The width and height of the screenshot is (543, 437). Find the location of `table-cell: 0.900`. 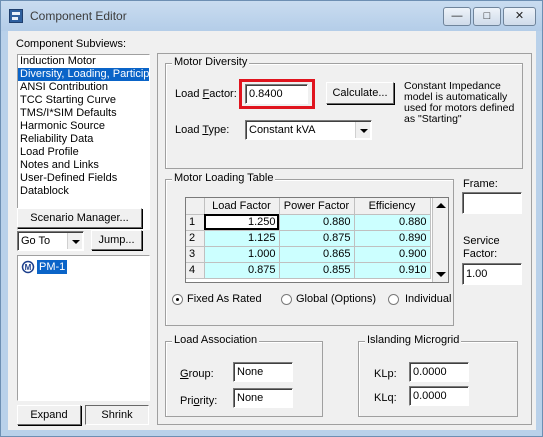

table-cell: 0.900 is located at coordinates (392, 254).